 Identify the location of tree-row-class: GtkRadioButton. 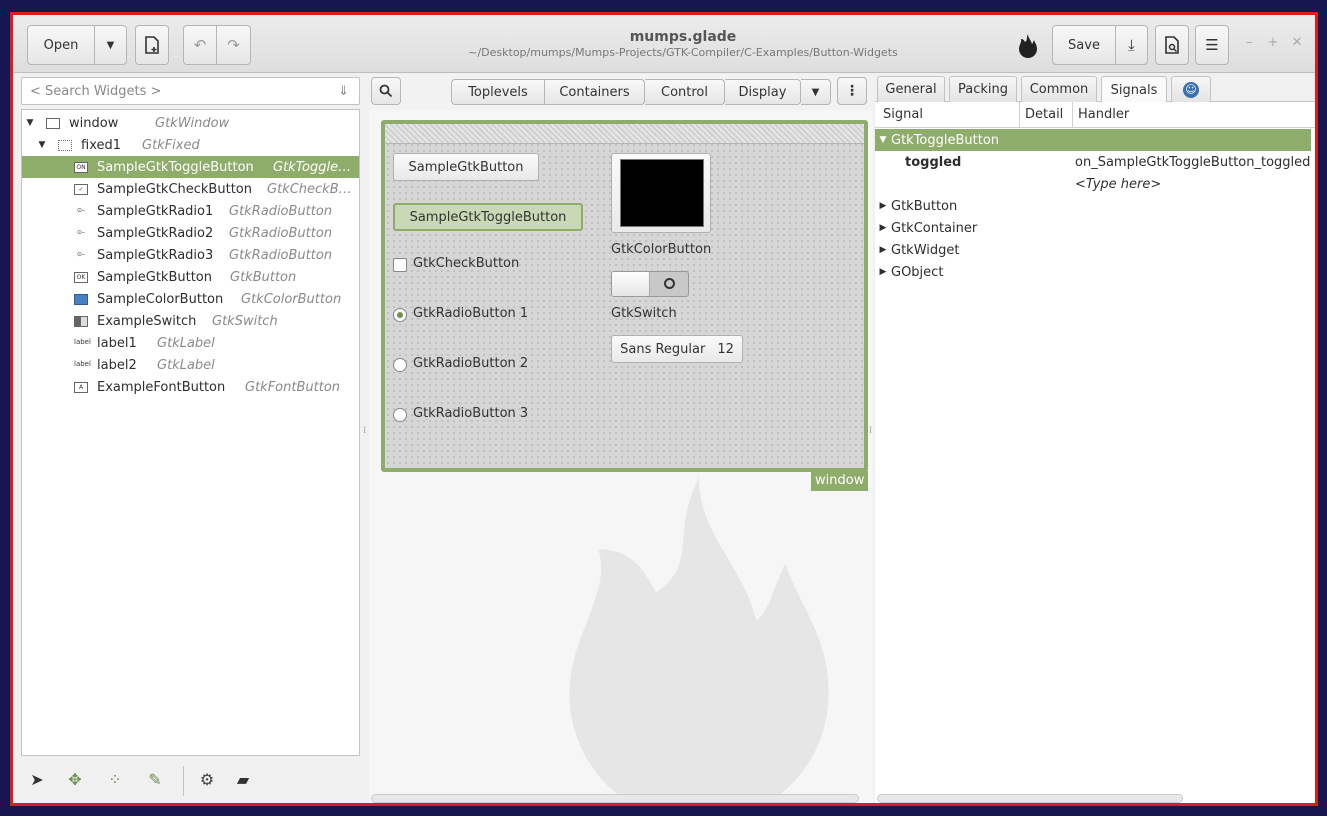
(281, 255).